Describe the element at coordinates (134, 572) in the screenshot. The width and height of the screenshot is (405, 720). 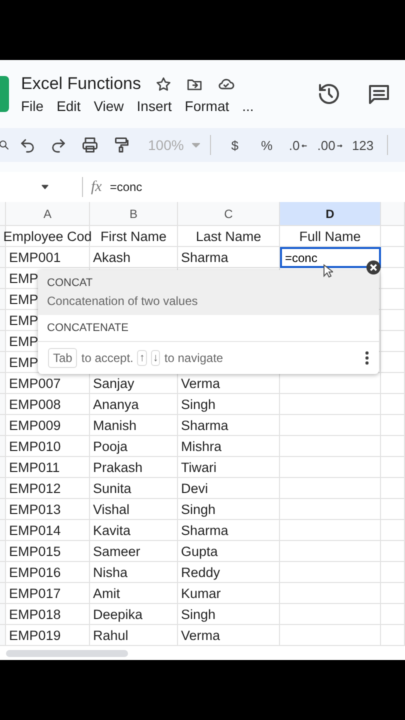
I see `table-cell: Nisha` at that location.